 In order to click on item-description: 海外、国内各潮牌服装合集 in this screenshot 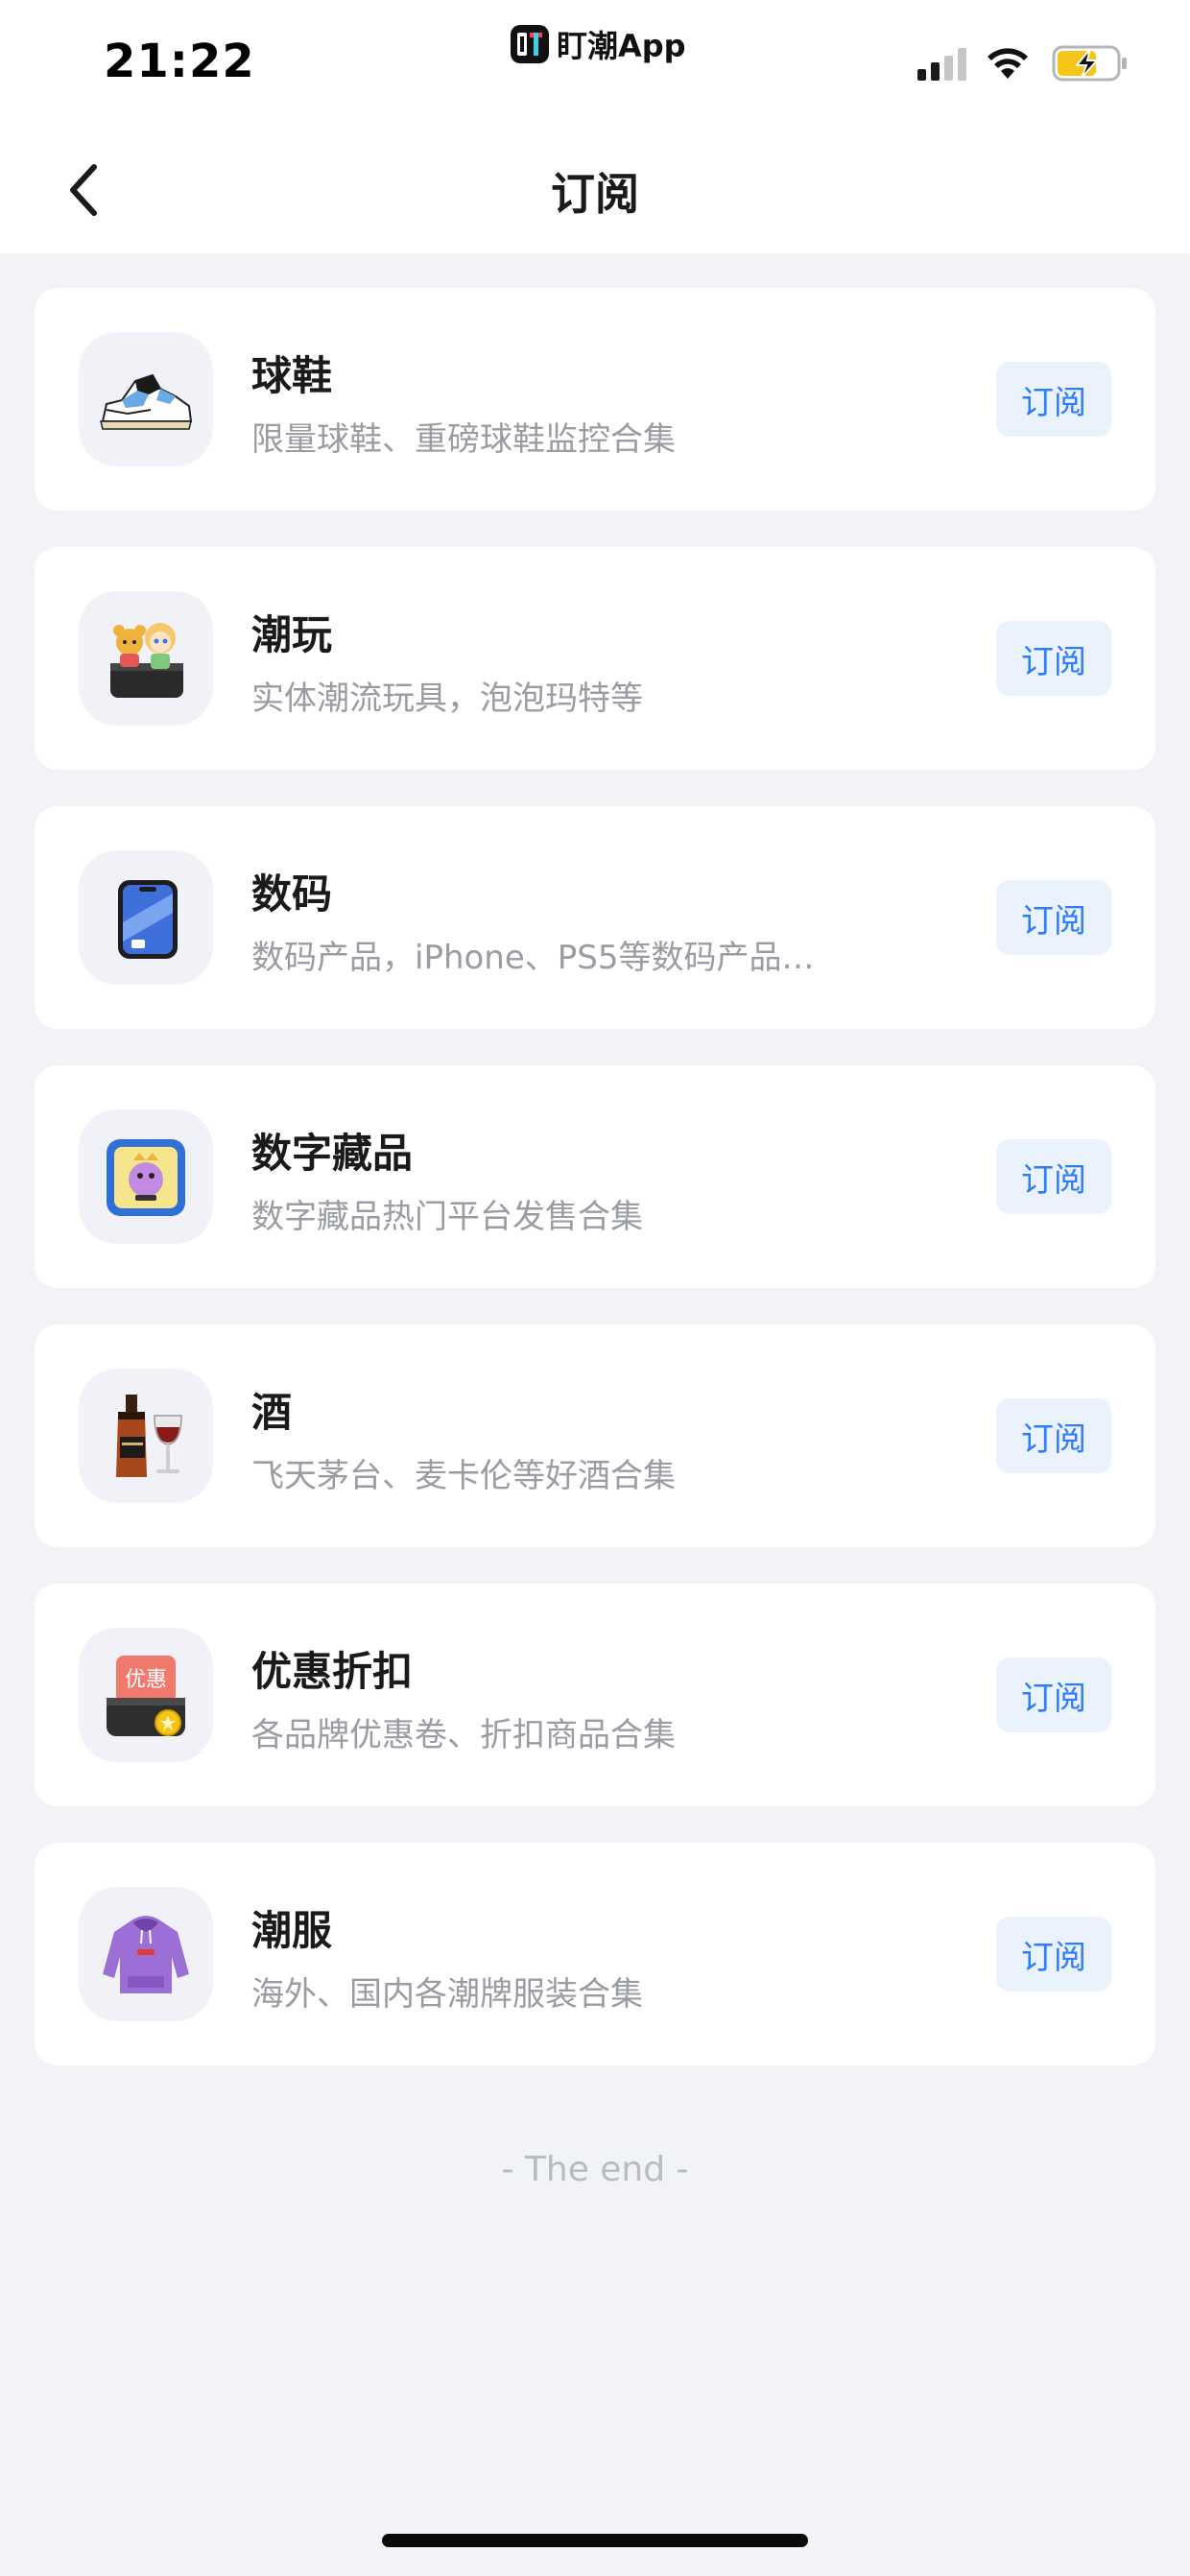, I will do `click(447, 1994)`.